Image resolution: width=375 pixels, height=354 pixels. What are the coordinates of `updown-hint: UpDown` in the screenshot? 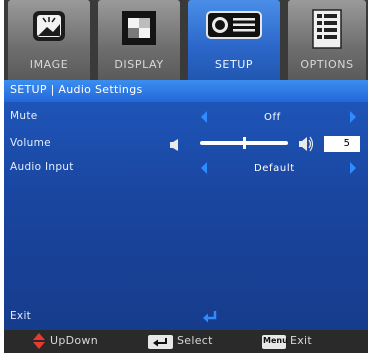 It's located at (74, 340).